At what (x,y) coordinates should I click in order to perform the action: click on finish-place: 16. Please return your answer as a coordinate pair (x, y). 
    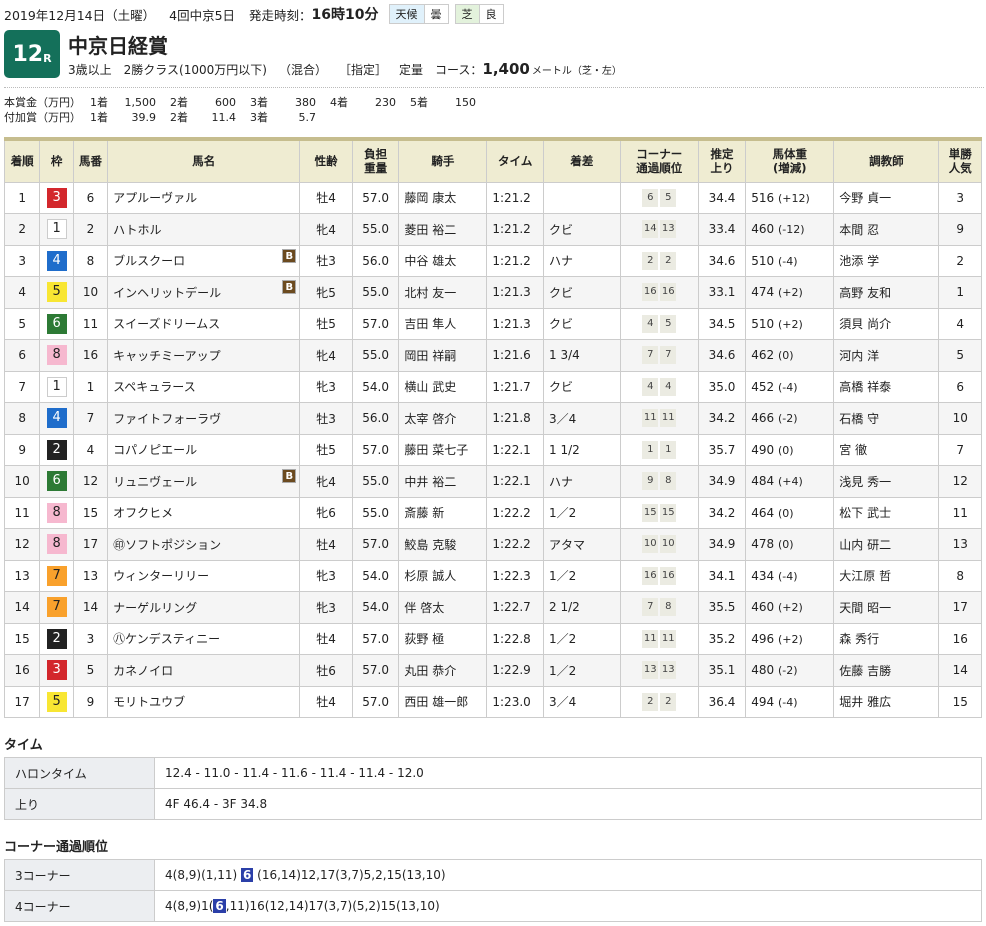
    Looking at the image, I should click on (22, 670).